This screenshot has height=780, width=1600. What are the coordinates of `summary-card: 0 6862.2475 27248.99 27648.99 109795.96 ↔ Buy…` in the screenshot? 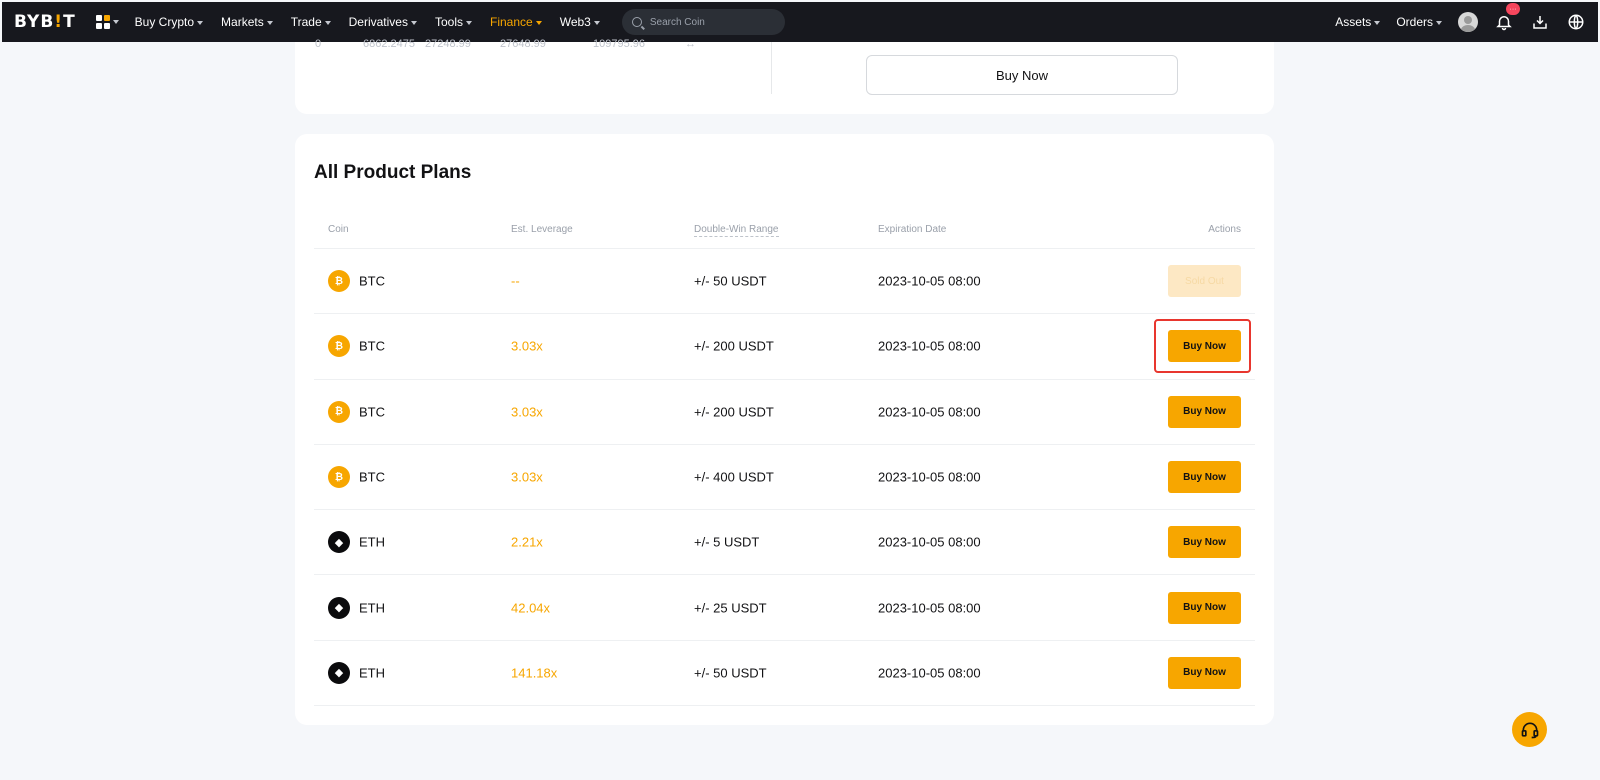 It's located at (784, 76).